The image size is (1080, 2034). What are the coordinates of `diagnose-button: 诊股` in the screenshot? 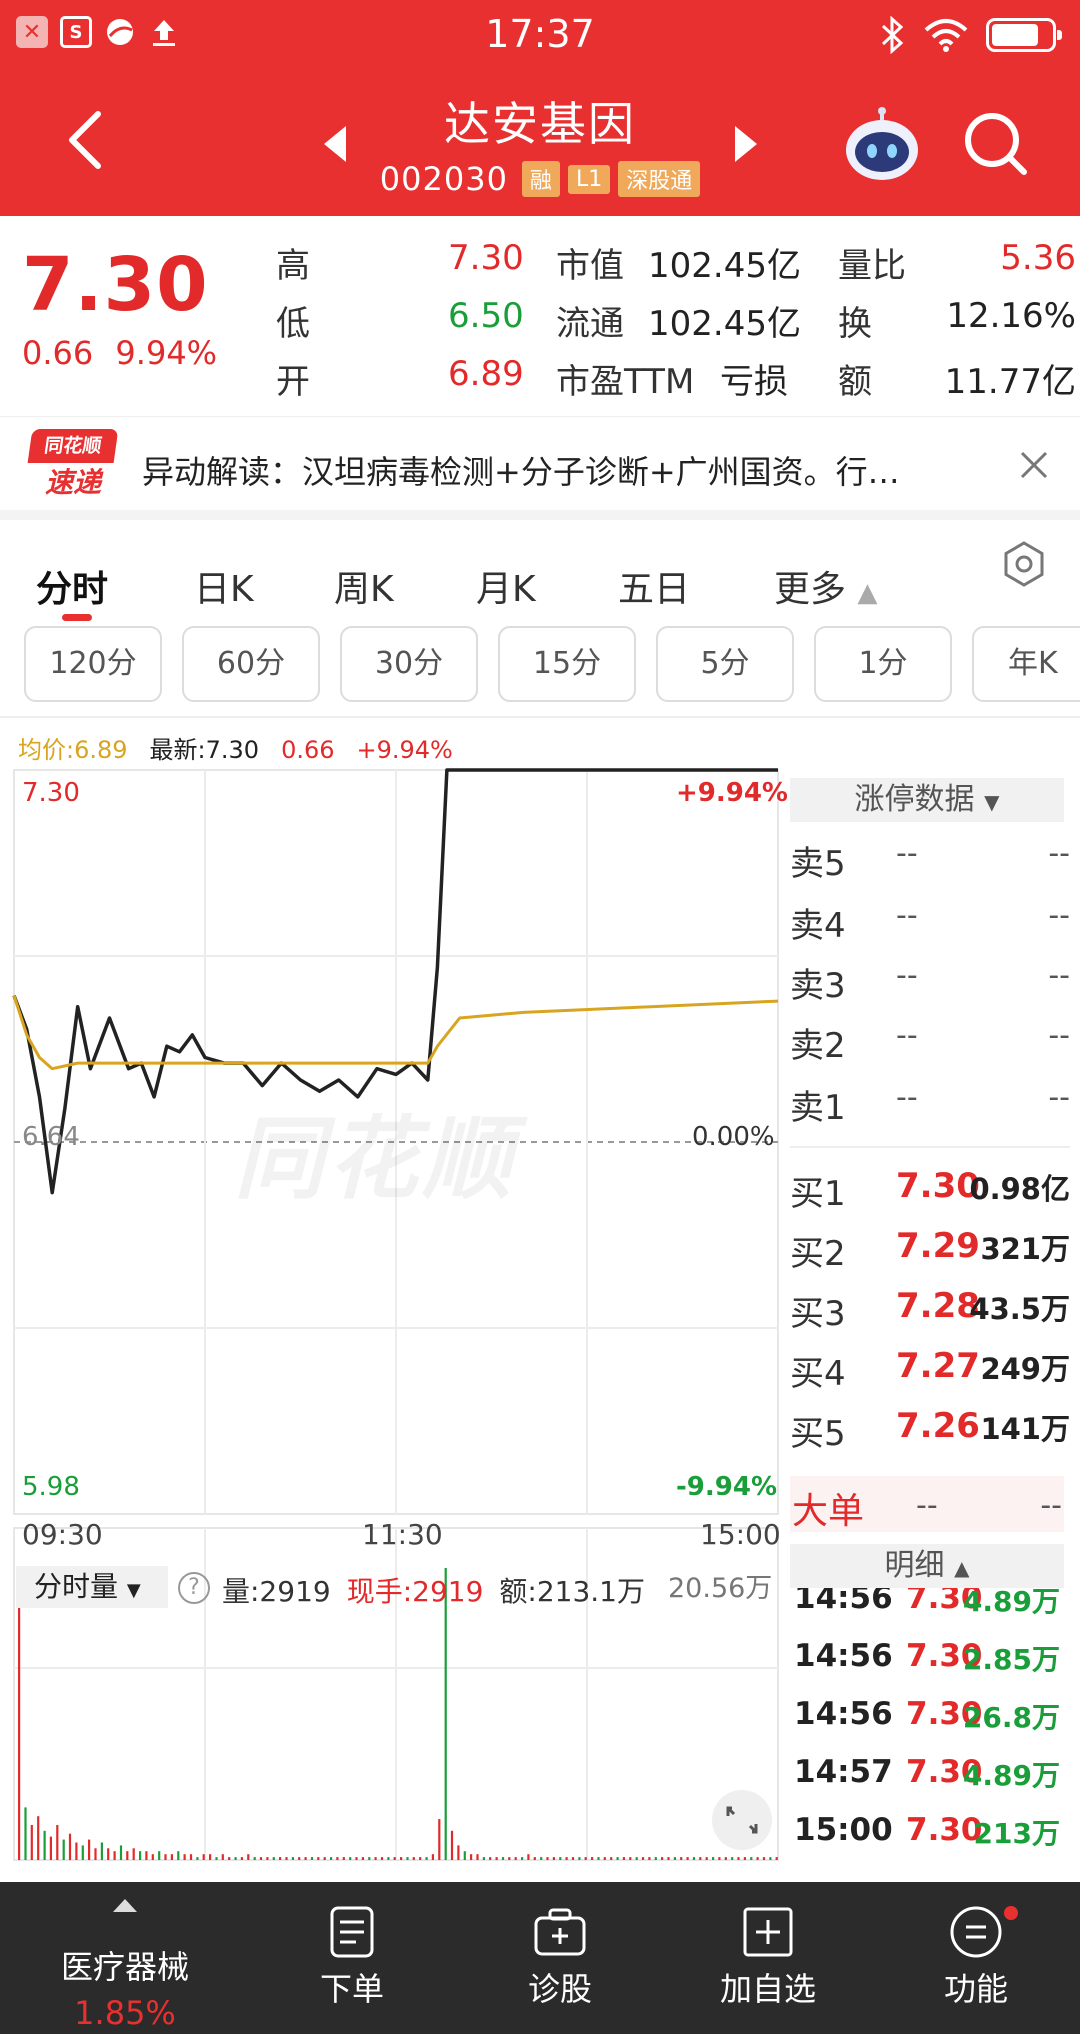 It's located at (560, 1958).